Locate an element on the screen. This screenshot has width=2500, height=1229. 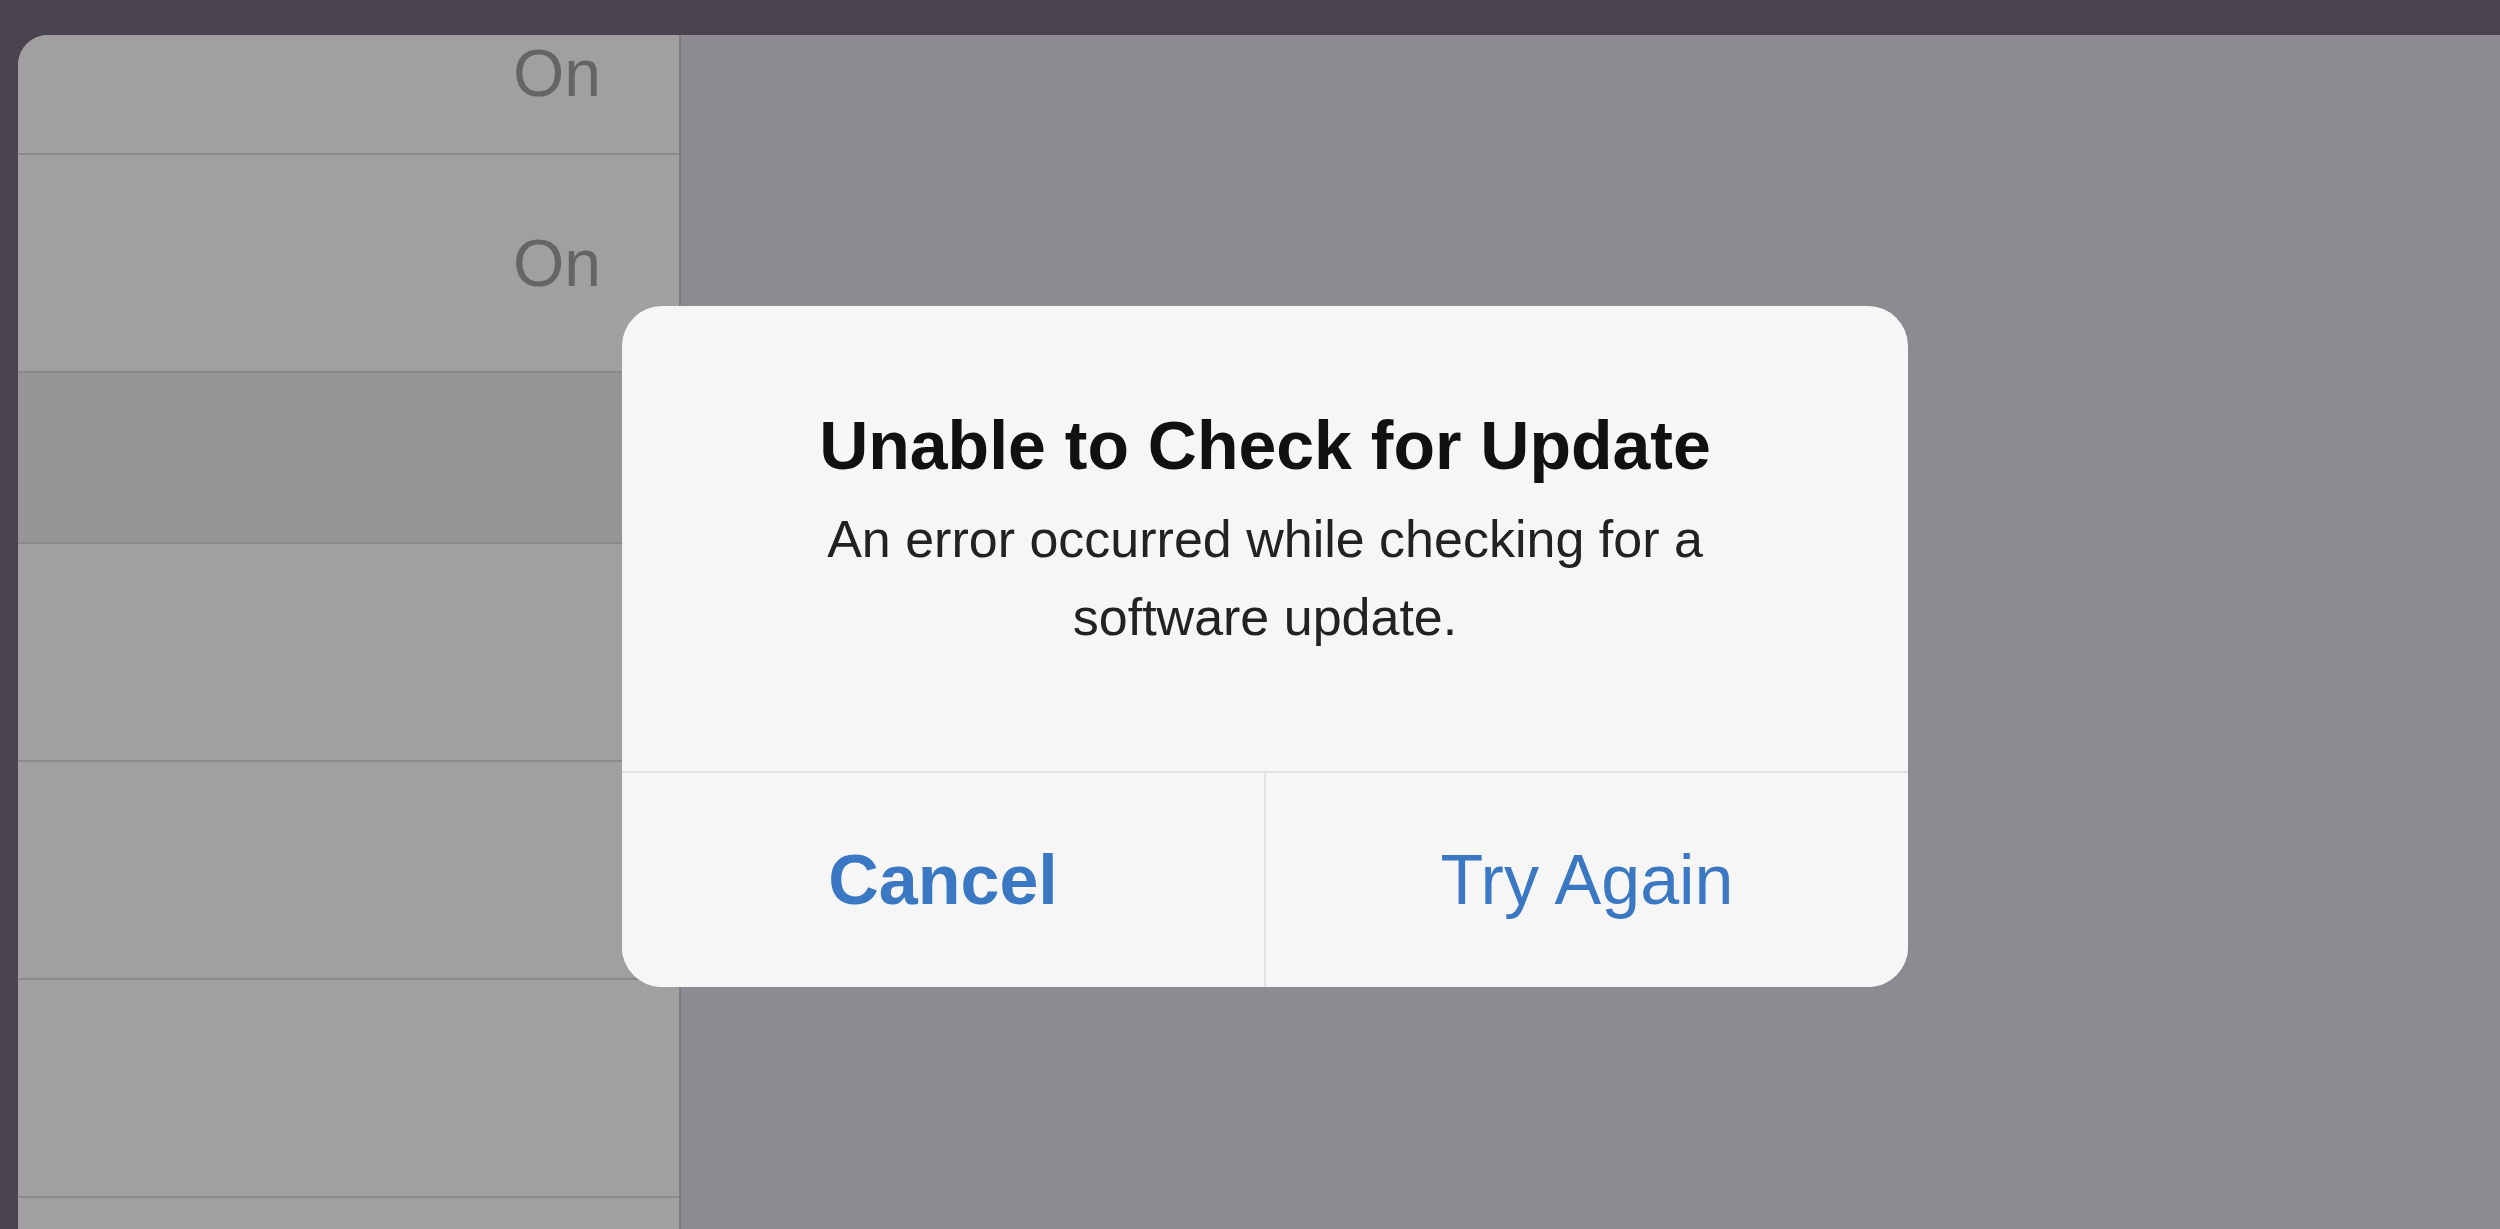
retry-button: Try Again is located at coordinates (1586, 880).